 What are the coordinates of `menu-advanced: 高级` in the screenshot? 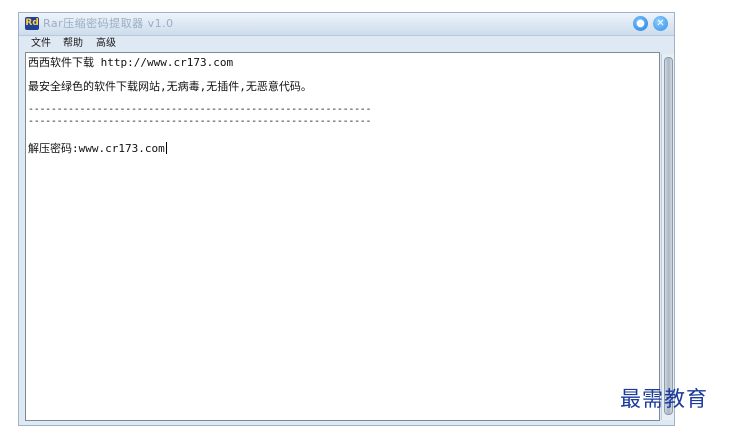 It's located at (106, 43).